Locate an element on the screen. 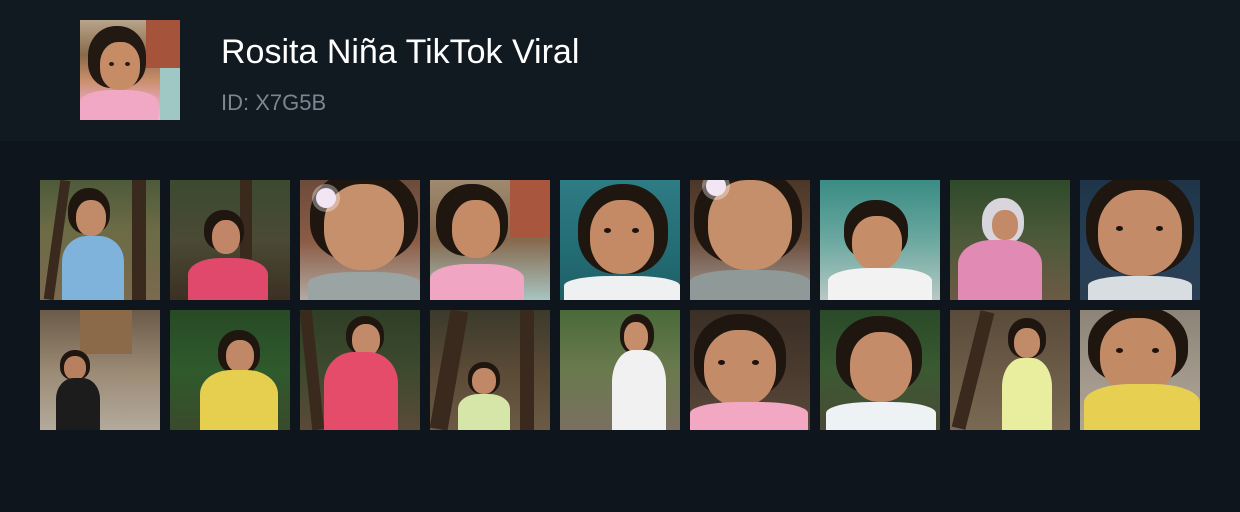 Image resolution: width=1240 pixels, height=512 pixels. id-label: ID: X7G5B is located at coordinates (274, 102).